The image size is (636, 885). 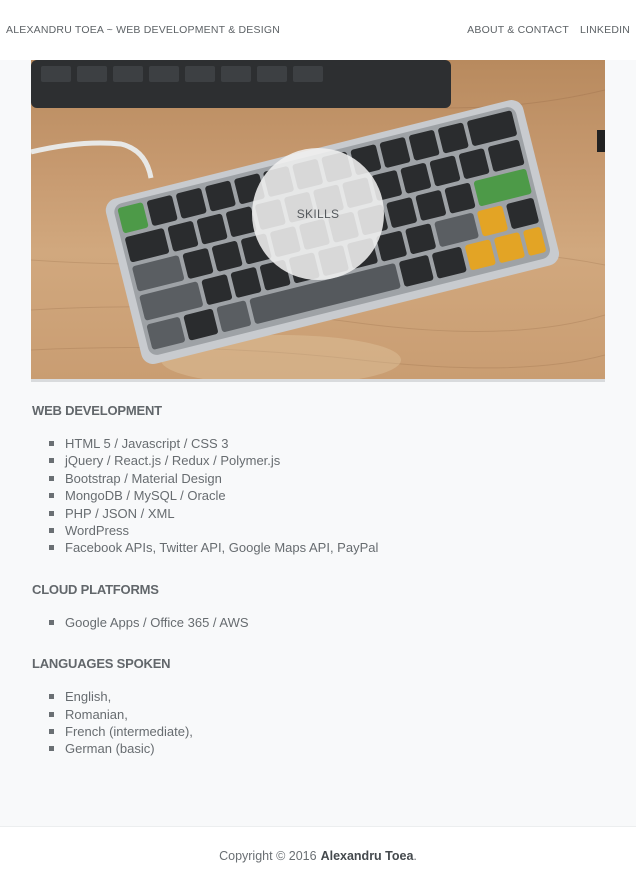 What do you see at coordinates (326, 748) in the screenshot?
I see `list-item: German (basic)` at bounding box center [326, 748].